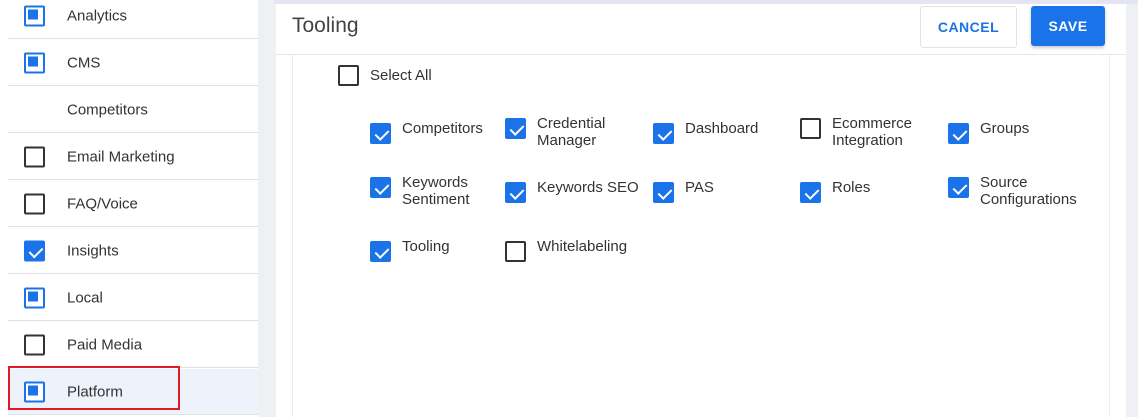 Image resolution: width=1138 pixels, height=417 pixels. What do you see at coordinates (1028, 191) in the screenshot?
I see `permission-label: Source Configurations` at bounding box center [1028, 191].